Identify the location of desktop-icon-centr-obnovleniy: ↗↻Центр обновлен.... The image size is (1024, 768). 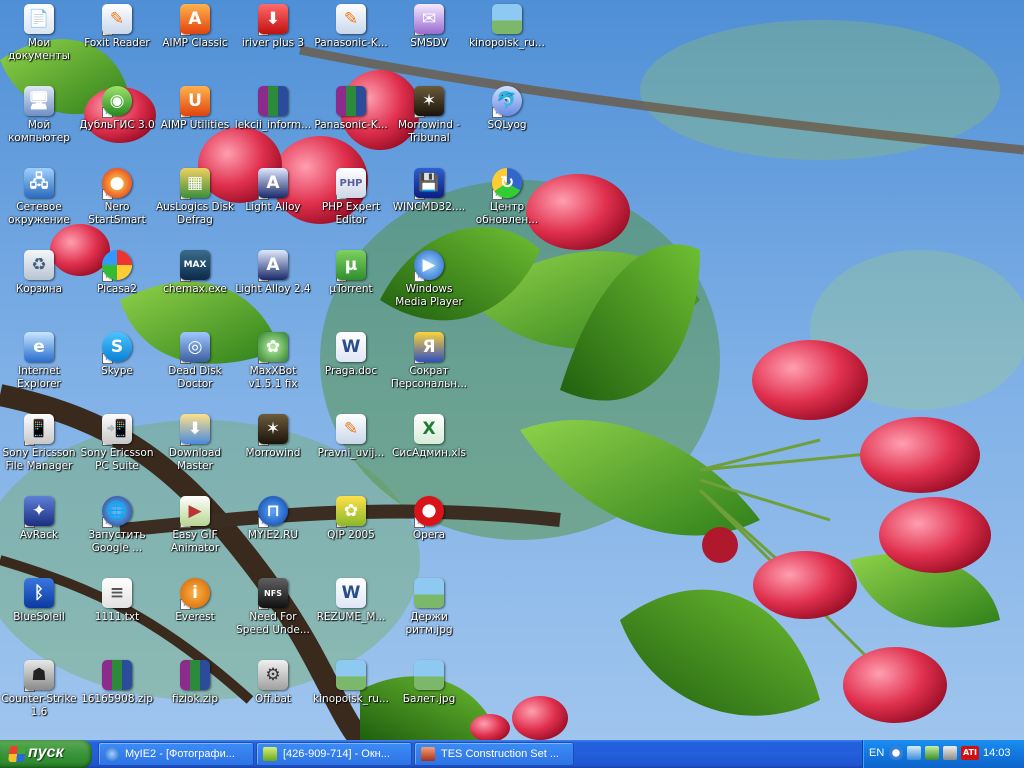
(507, 204).